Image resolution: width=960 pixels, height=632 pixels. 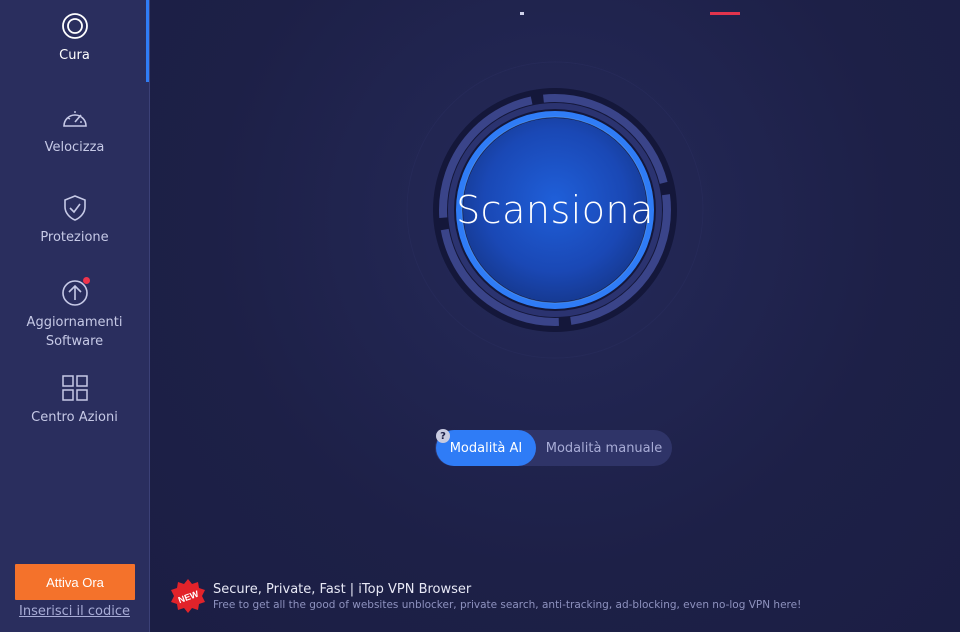 I want to click on mode-toggle: Modalità AI Modalità manuale, so click(x=553, y=448).